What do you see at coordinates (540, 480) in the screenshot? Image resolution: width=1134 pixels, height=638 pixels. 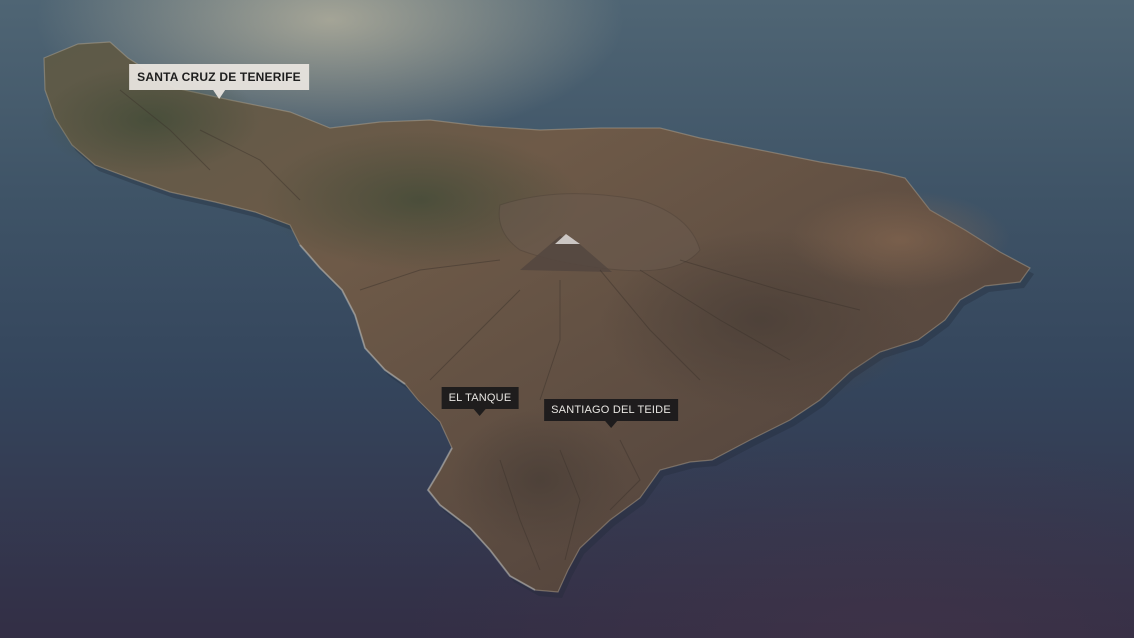 I see `teno-massif` at bounding box center [540, 480].